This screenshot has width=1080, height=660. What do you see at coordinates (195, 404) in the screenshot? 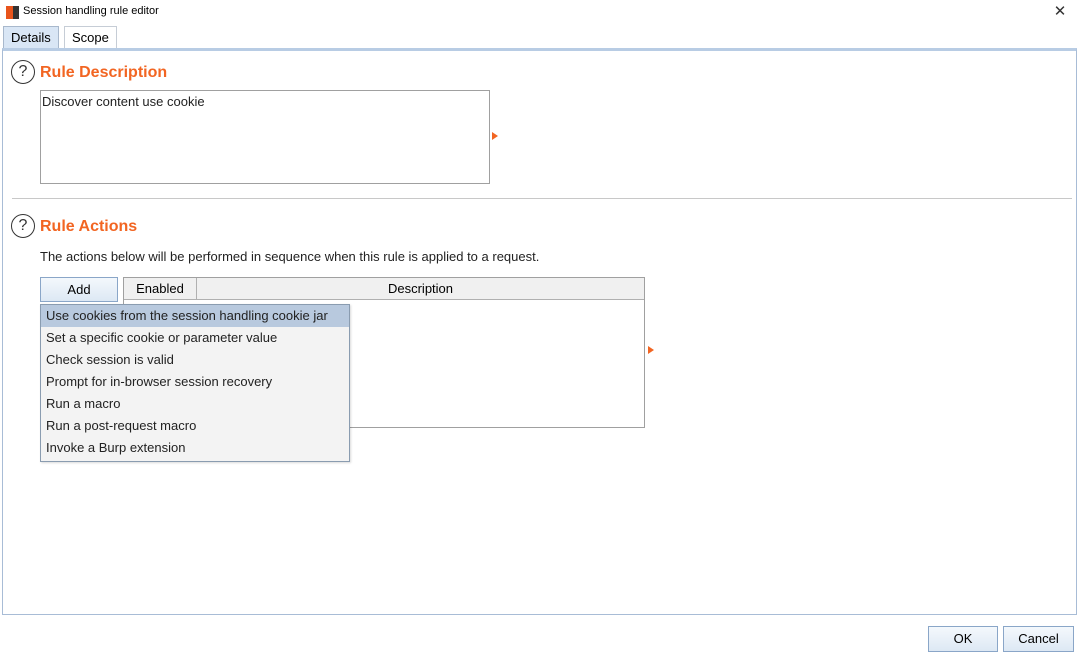
I see `menu-item-run-macro: Run a macro` at bounding box center [195, 404].